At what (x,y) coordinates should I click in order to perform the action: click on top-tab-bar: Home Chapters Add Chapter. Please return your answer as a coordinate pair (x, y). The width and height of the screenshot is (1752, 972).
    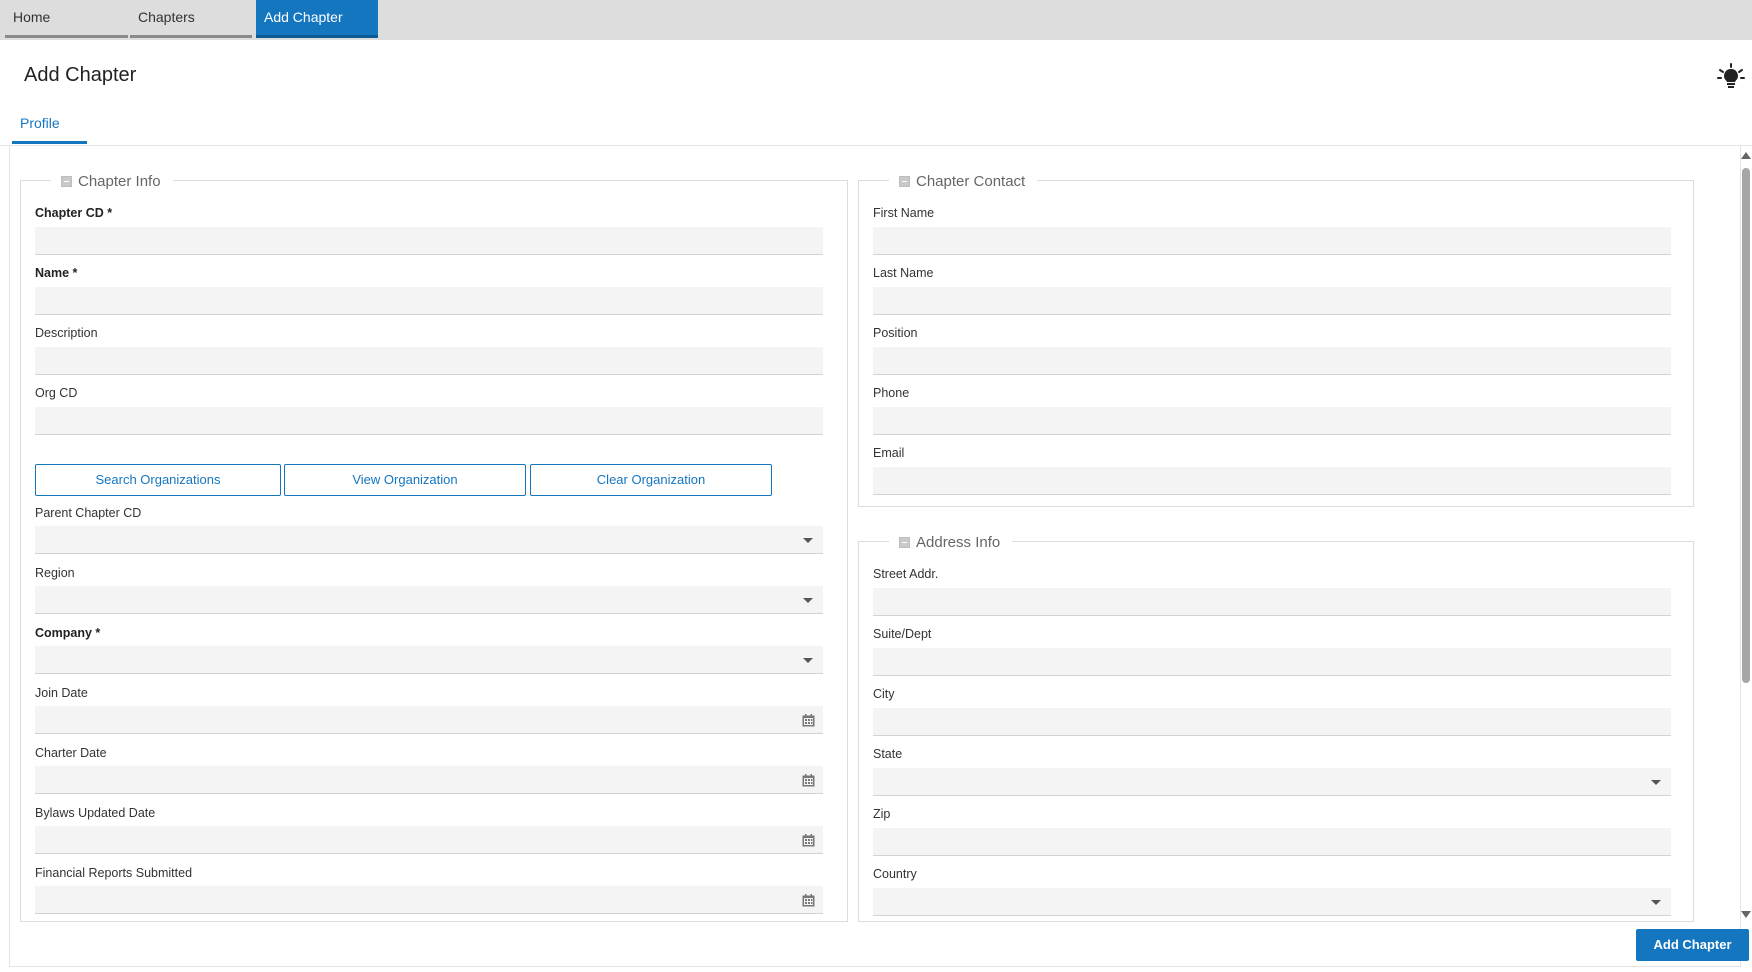
    Looking at the image, I should click on (876, 20).